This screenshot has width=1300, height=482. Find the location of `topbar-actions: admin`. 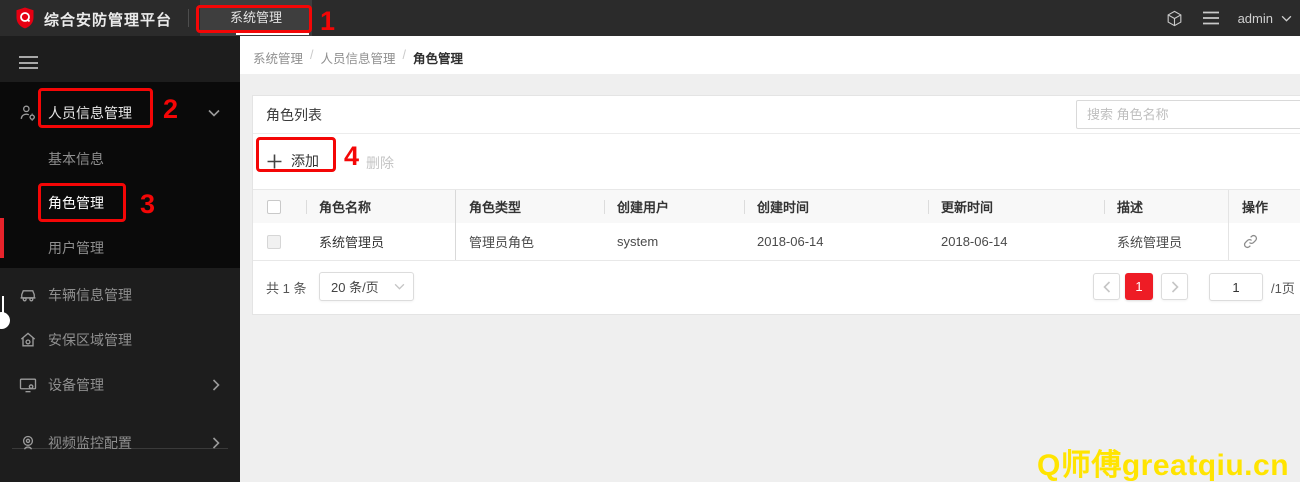

topbar-actions: admin is located at coordinates (1228, 18).